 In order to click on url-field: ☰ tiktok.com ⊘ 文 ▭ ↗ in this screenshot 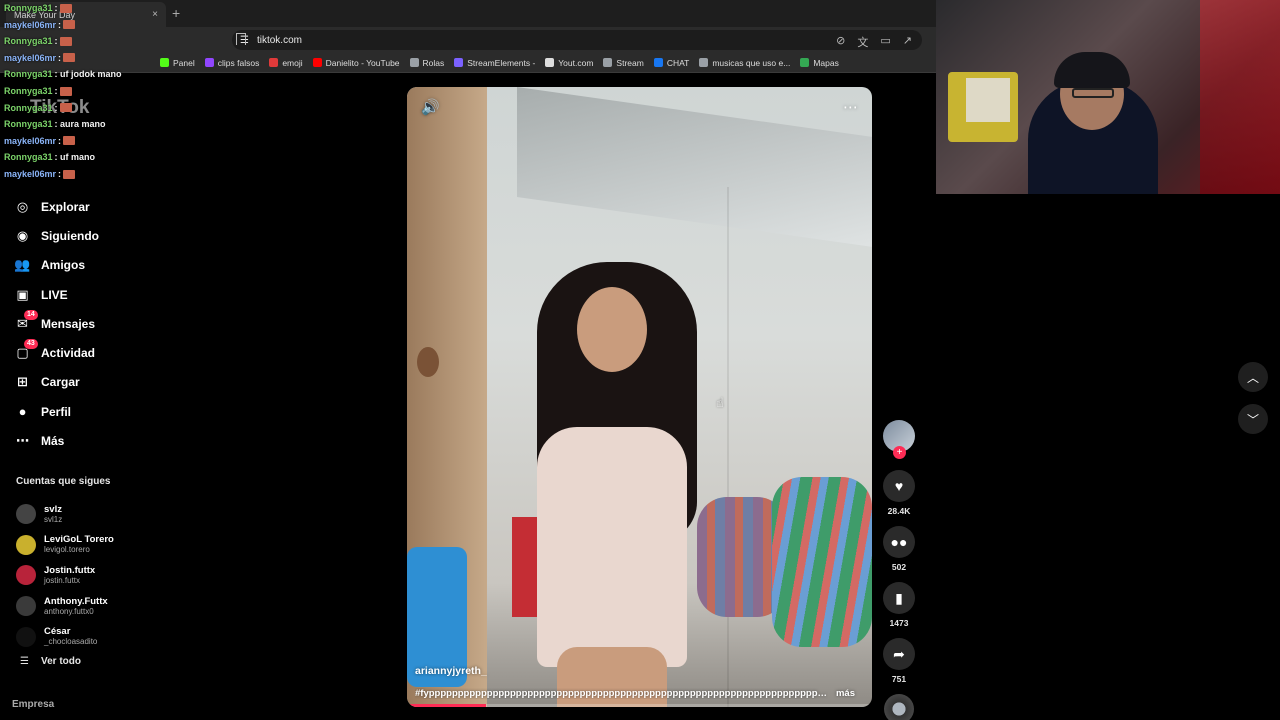, I will do `click(577, 40)`.